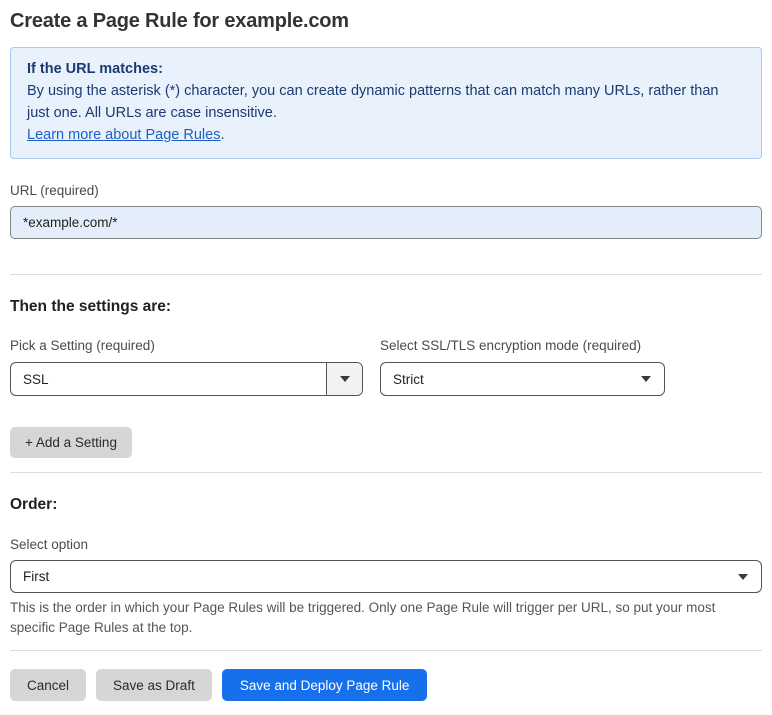  Describe the element at coordinates (91, 306) in the screenshot. I see `settings-section-heading: Then the settings are:` at that location.